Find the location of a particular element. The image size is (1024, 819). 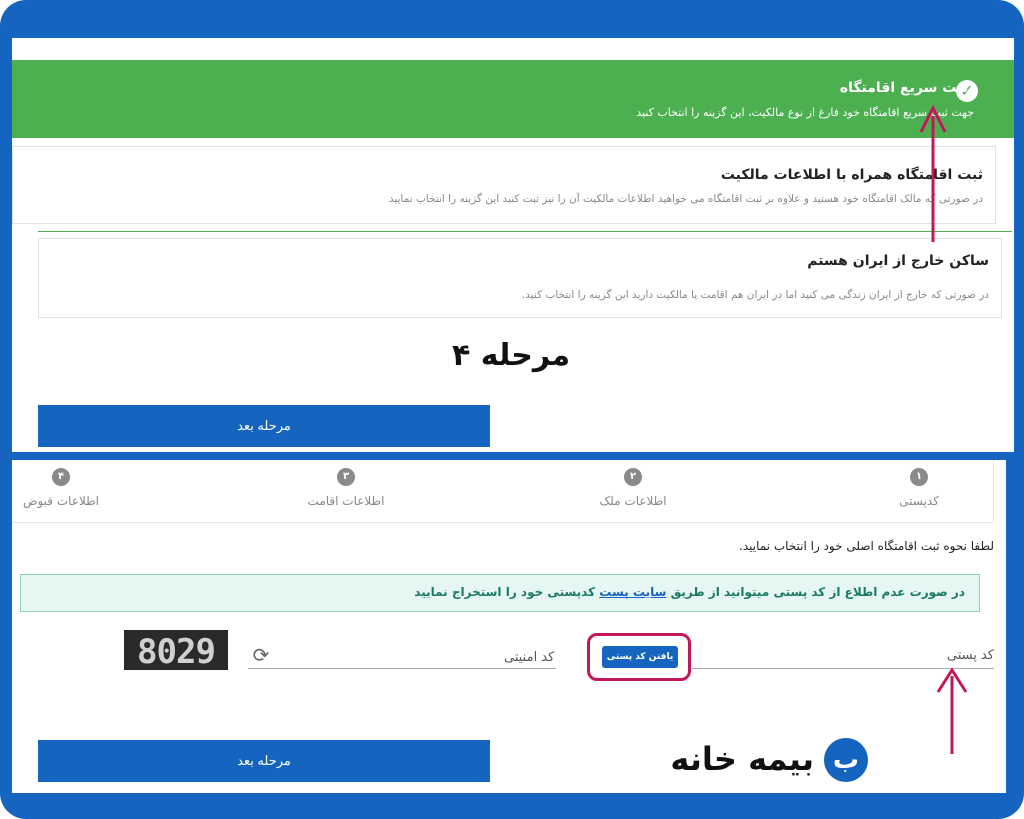

find-postal-code-button: یافتن کد پستی is located at coordinates (640, 657).